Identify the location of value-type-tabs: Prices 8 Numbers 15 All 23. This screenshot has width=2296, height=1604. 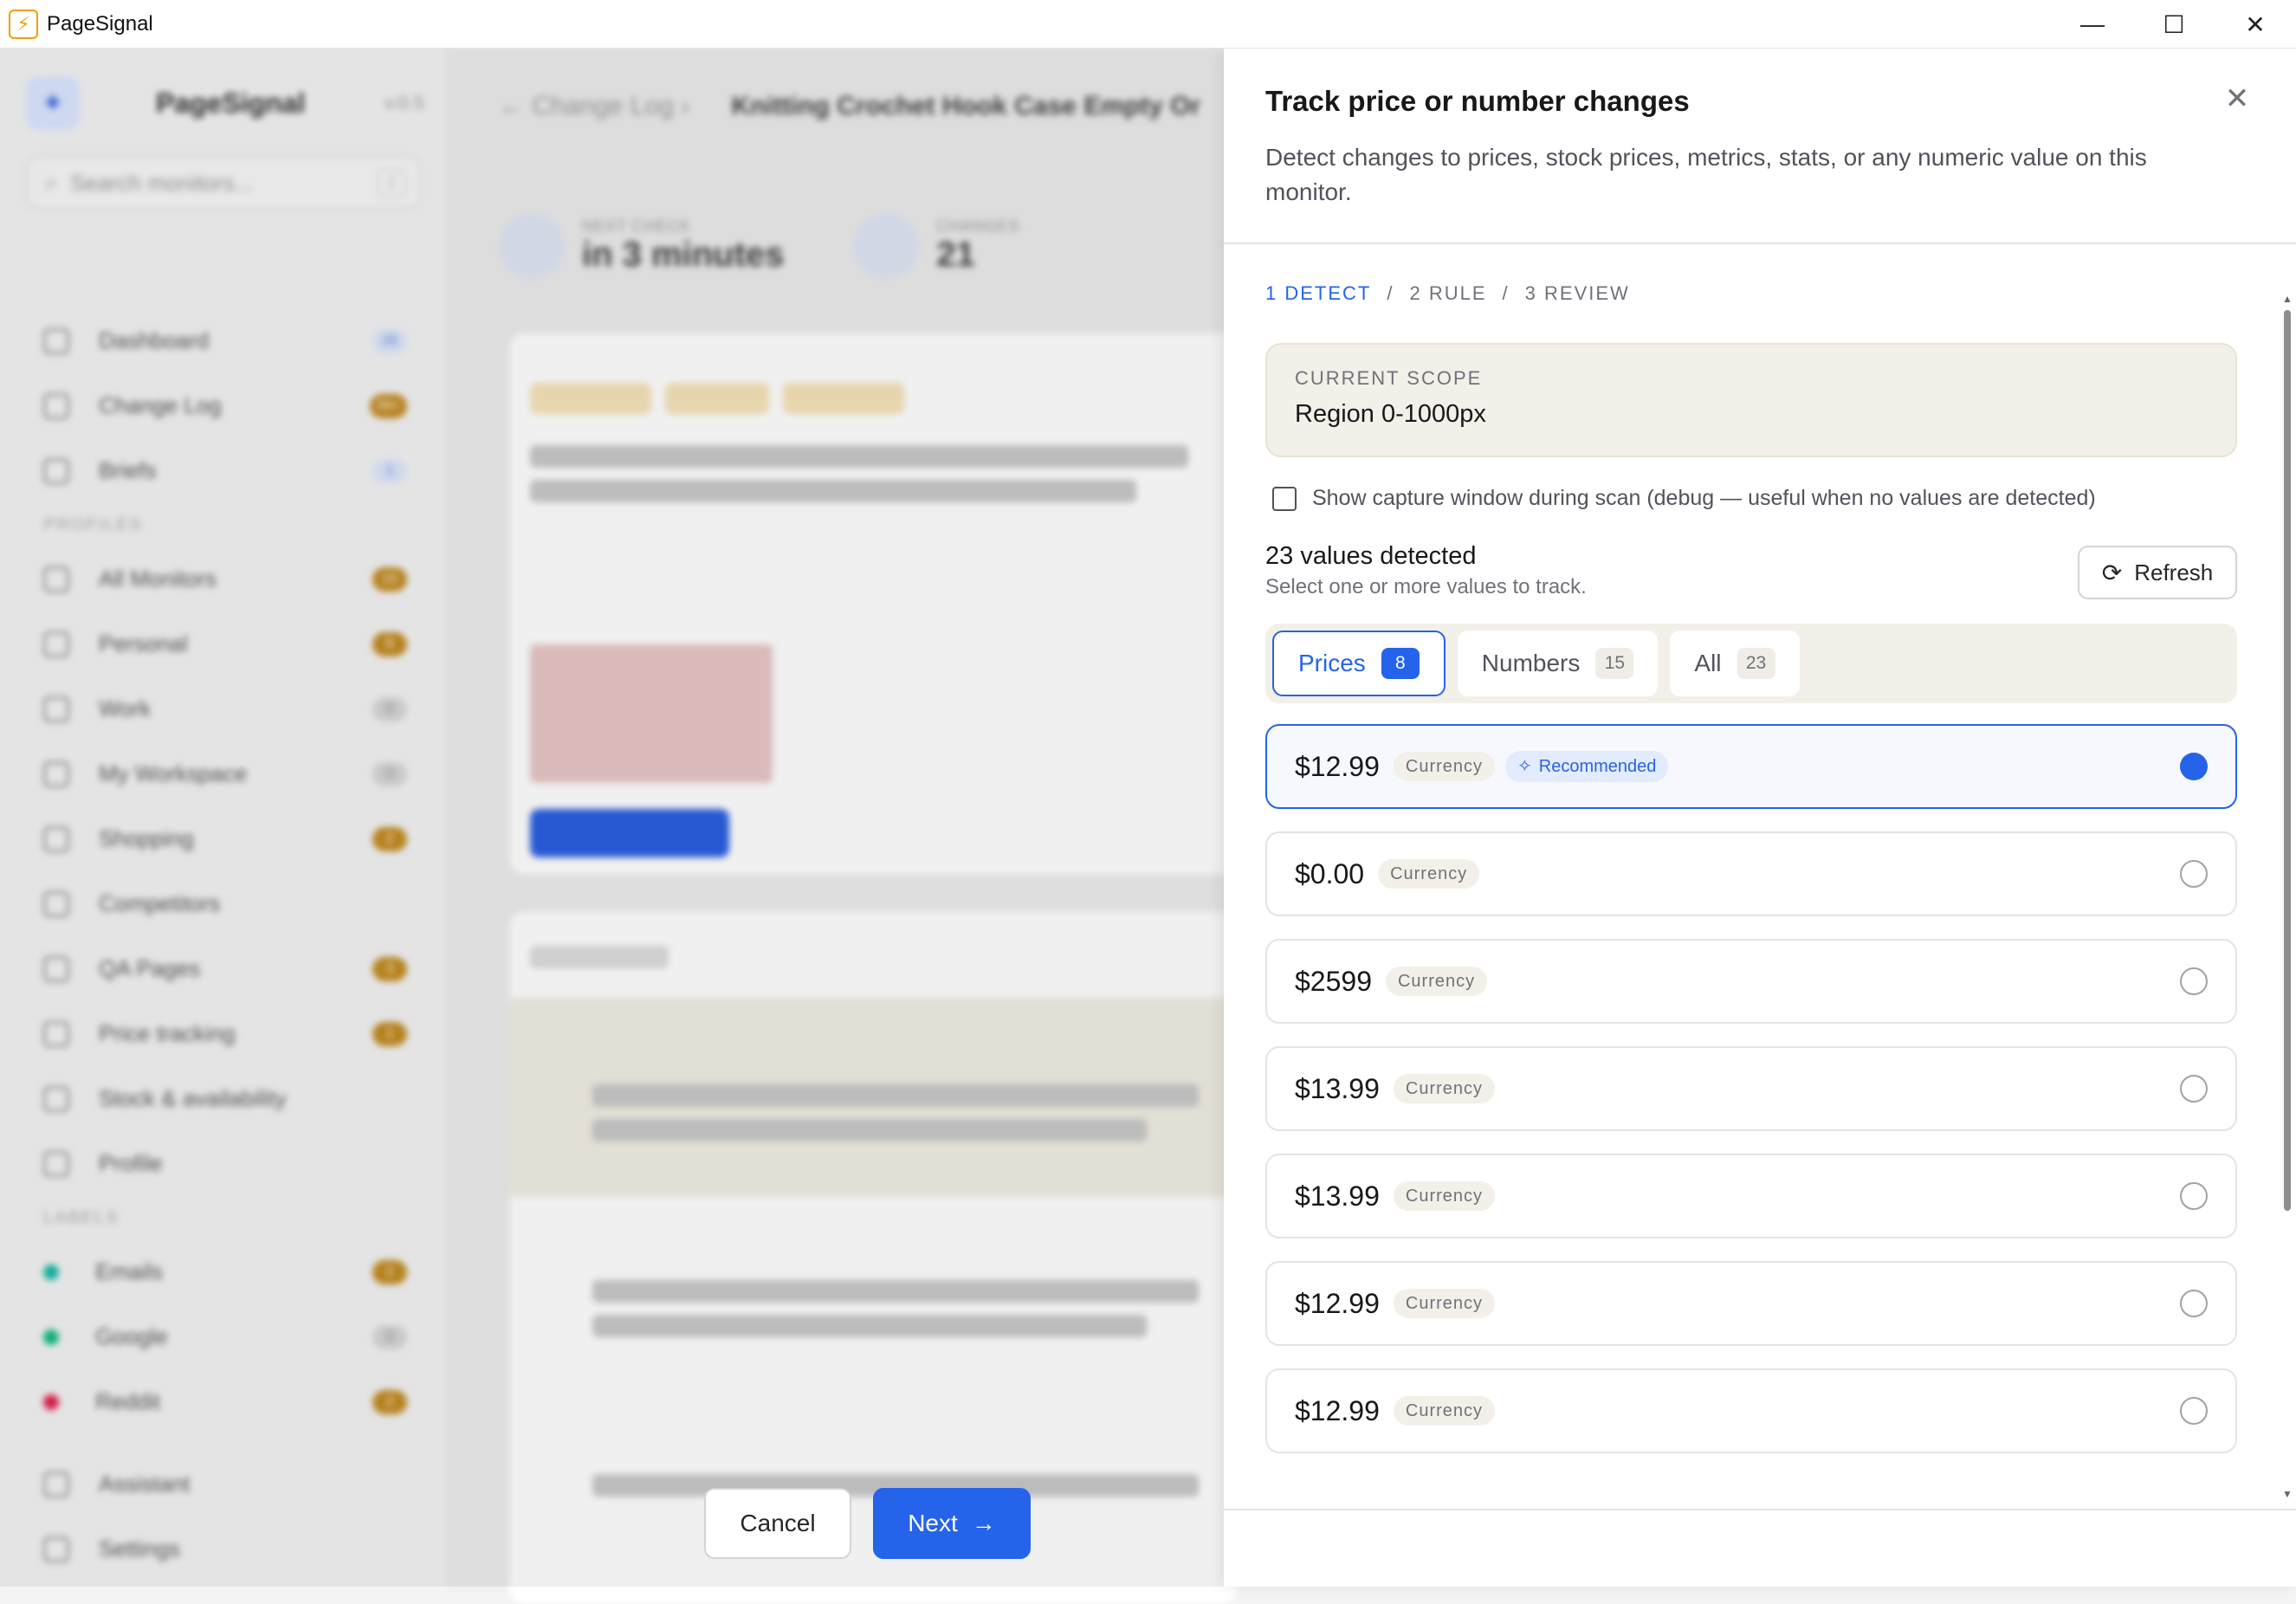
(1751, 663).